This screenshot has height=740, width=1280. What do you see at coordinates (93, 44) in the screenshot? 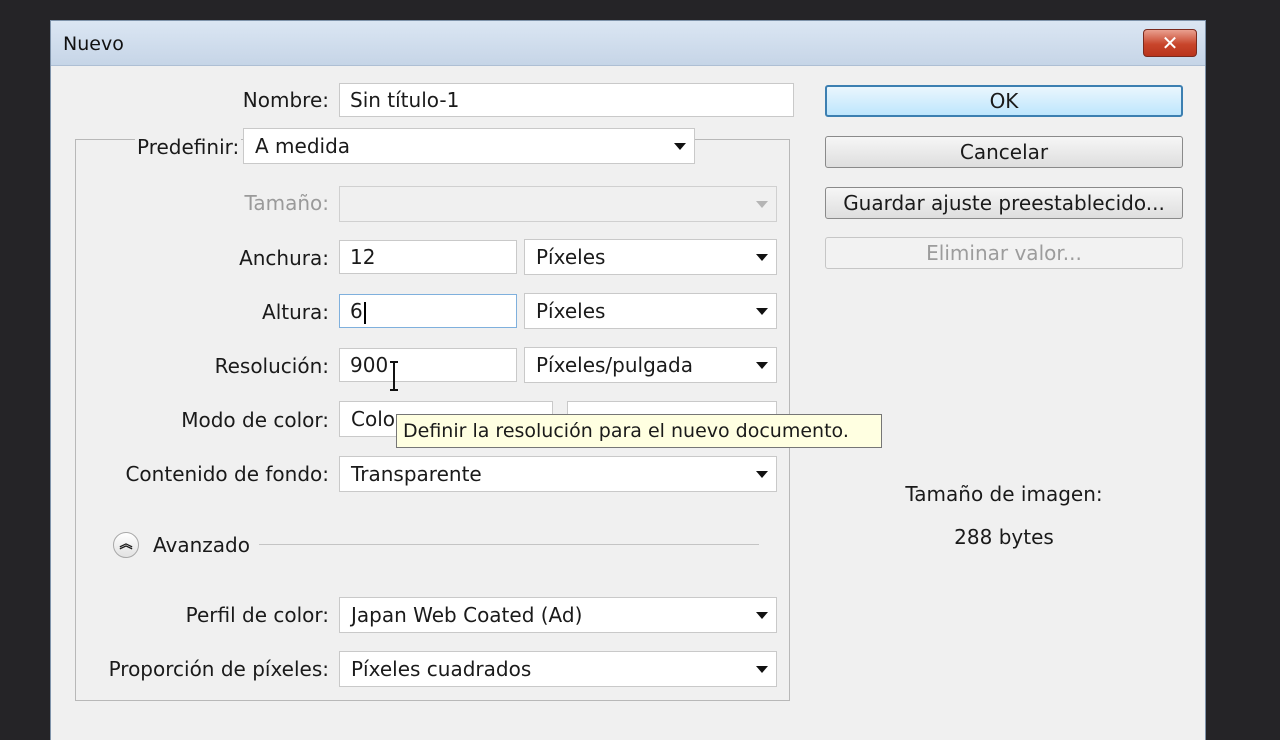
I see `window-title: Nuevo` at bounding box center [93, 44].